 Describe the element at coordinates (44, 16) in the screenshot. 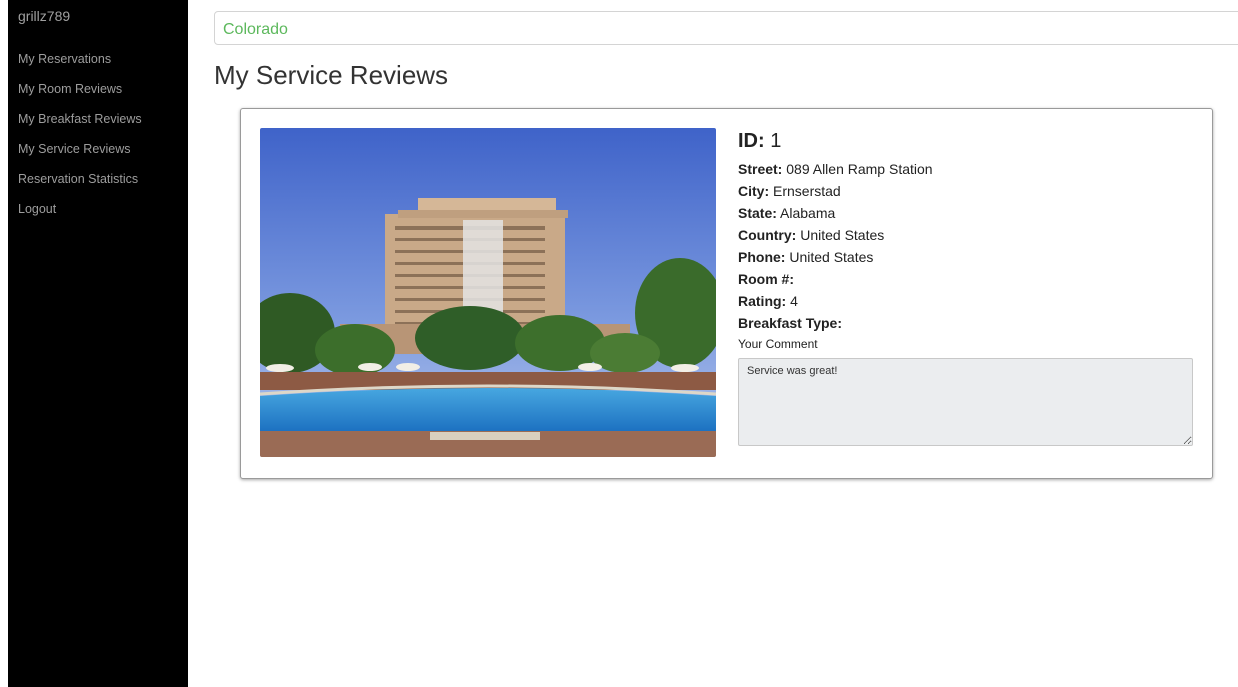

I see `username: grillz789` at that location.